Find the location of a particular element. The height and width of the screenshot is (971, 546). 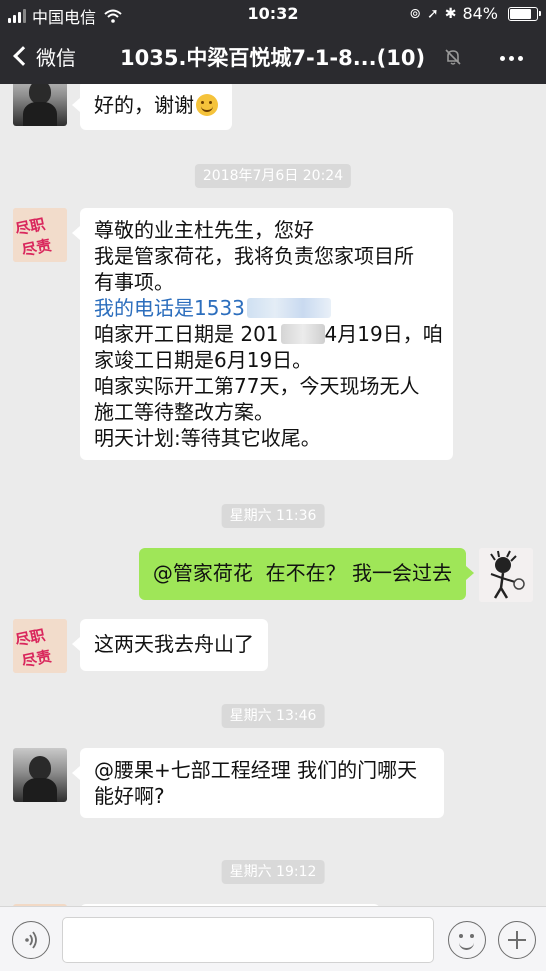

time-stamp: 星期六 19:12 is located at coordinates (273, 872).